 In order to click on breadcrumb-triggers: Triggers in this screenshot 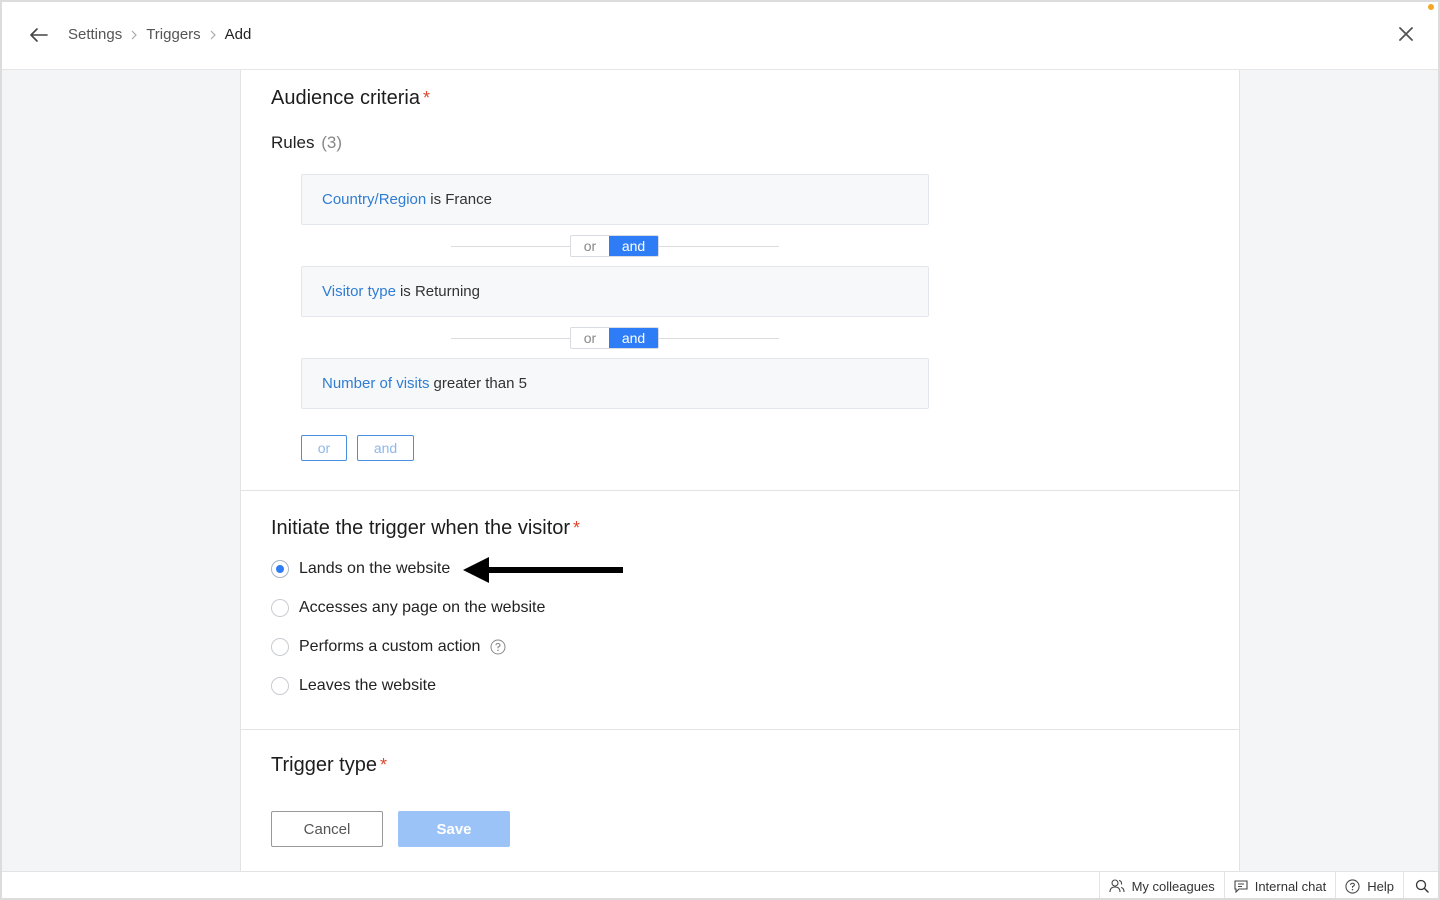, I will do `click(173, 34)`.